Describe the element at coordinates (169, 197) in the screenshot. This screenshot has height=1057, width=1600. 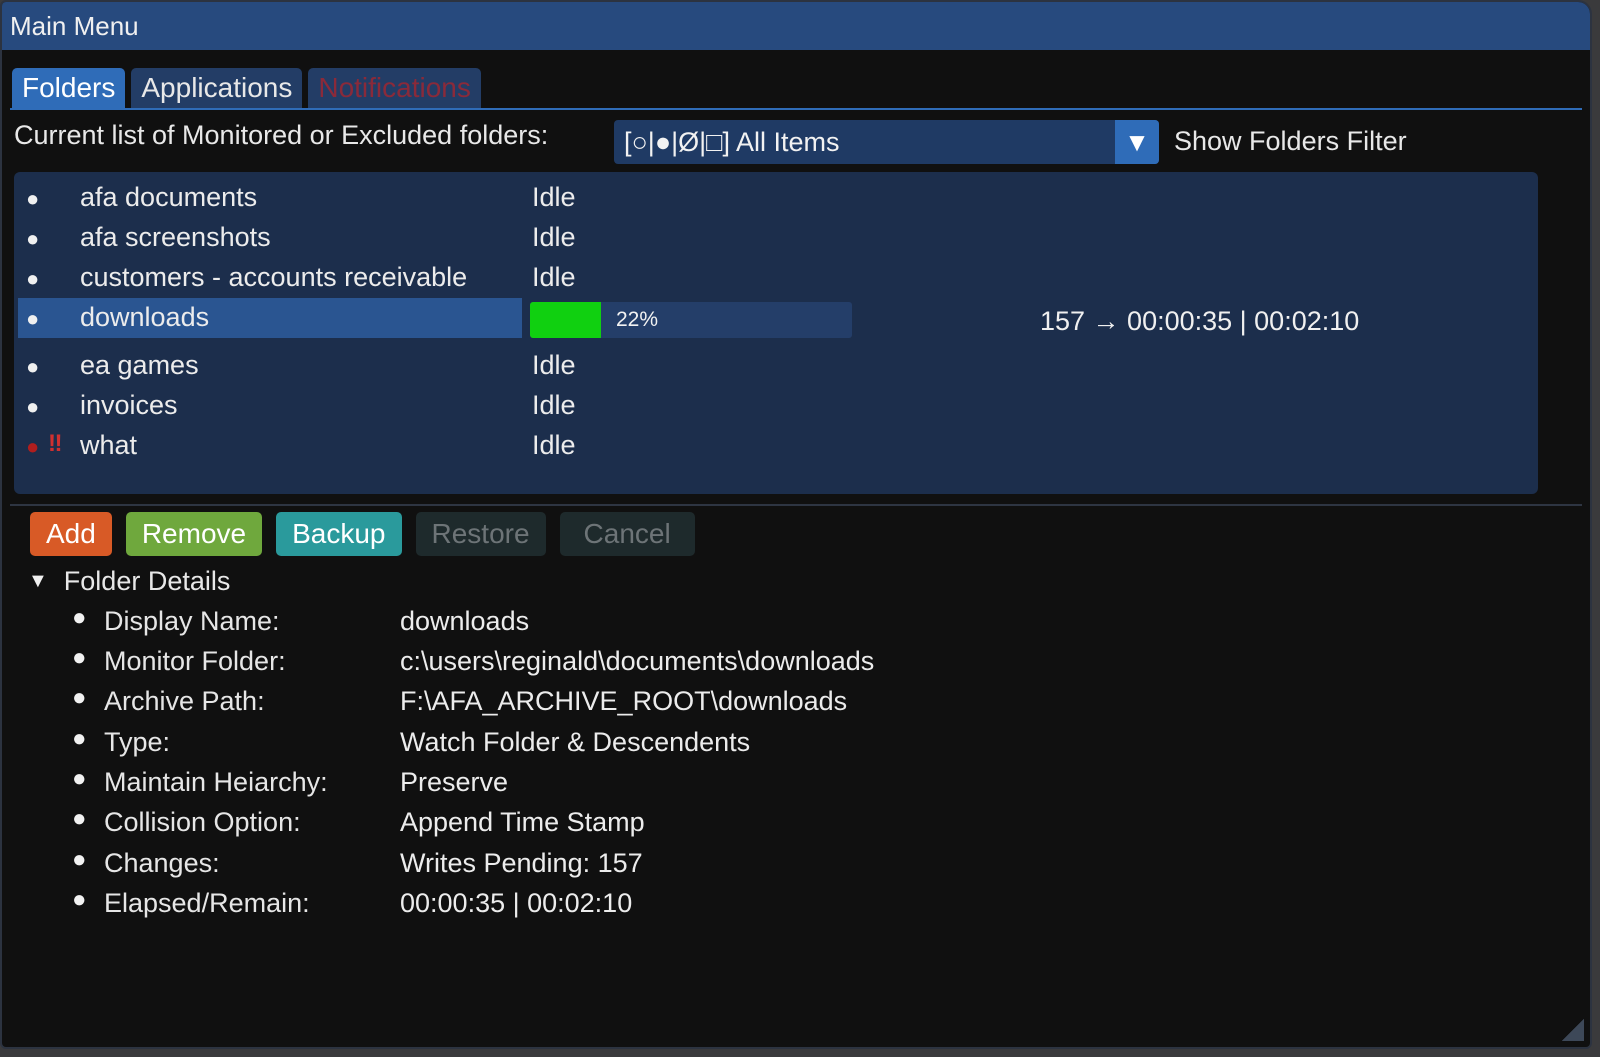
I see `folder-name: afa documents` at that location.